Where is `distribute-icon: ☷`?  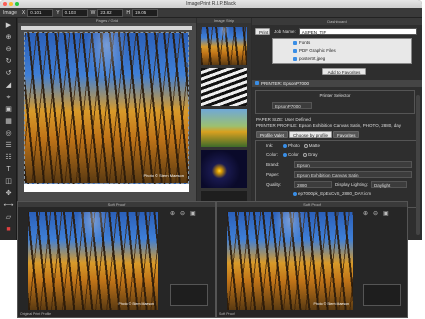 distribute-icon: ☷ is located at coordinates (8, 157).